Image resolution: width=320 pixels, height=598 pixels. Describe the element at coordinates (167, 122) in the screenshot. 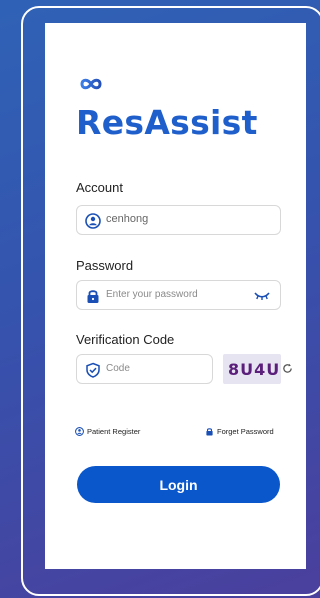

I see `app-title: ResAssist` at that location.